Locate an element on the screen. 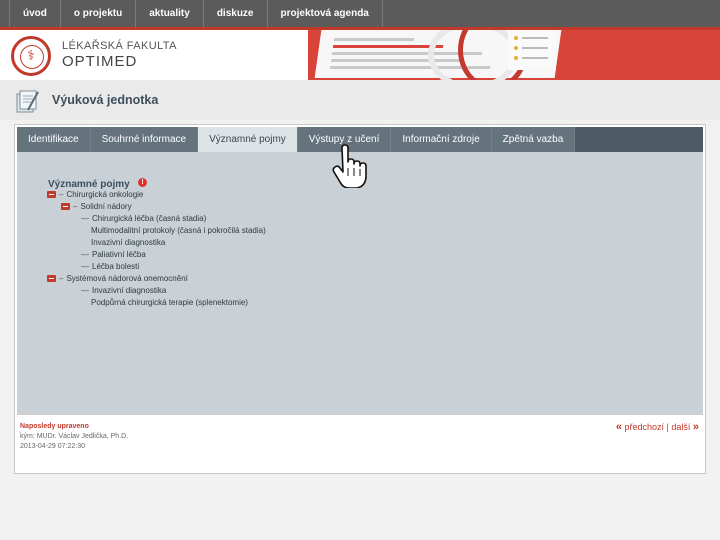 The width and height of the screenshot is (720, 540). tab-identifikace: Identifikace is located at coordinates (54, 139).